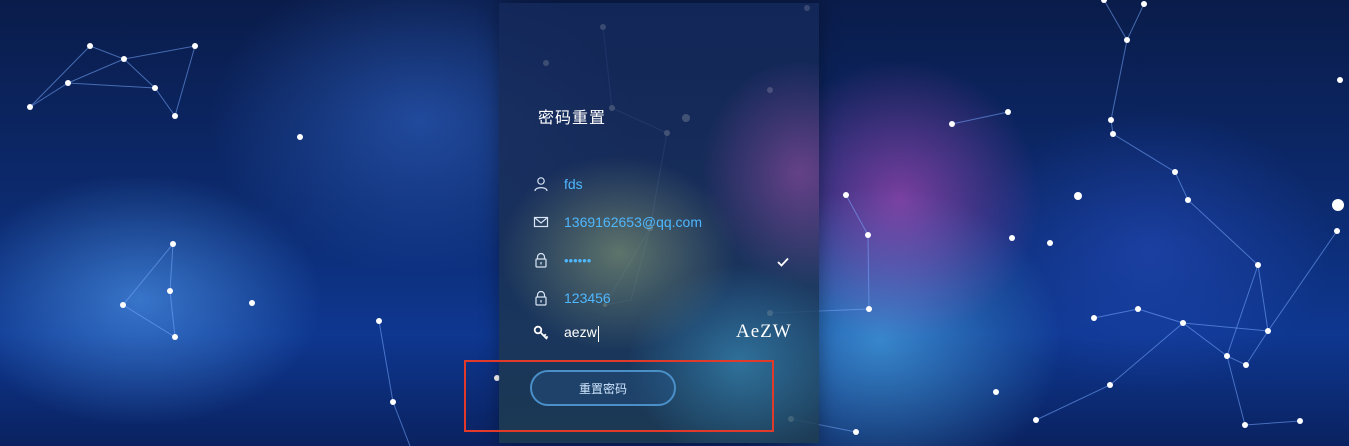 The width and height of the screenshot is (1349, 446). Describe the element at coordinates (764, 332) in the screenshot. I see `captcha-image: AeZW` at that location.